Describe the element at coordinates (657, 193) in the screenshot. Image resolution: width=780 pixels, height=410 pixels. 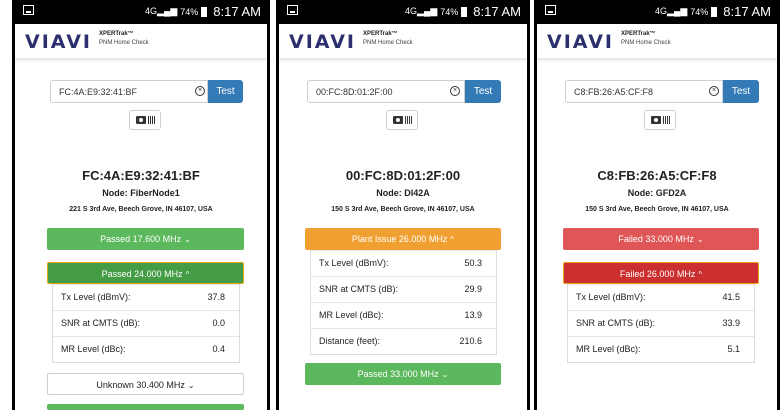
I see `node-name: Node: GFD2A` at that location.